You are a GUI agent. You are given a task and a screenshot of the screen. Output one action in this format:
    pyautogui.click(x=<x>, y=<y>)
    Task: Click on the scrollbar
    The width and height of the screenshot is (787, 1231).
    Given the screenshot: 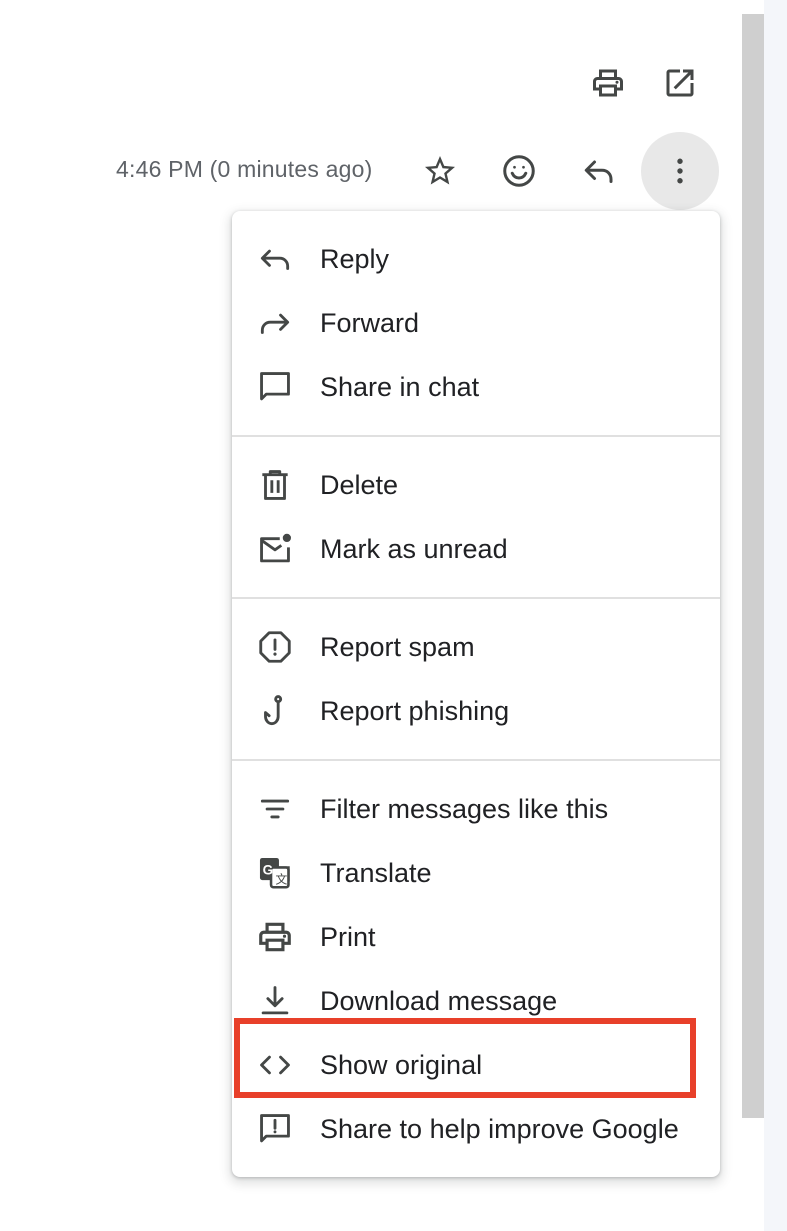 What is the action you would take?
    pyautogui.click(x=753, y=566)
    